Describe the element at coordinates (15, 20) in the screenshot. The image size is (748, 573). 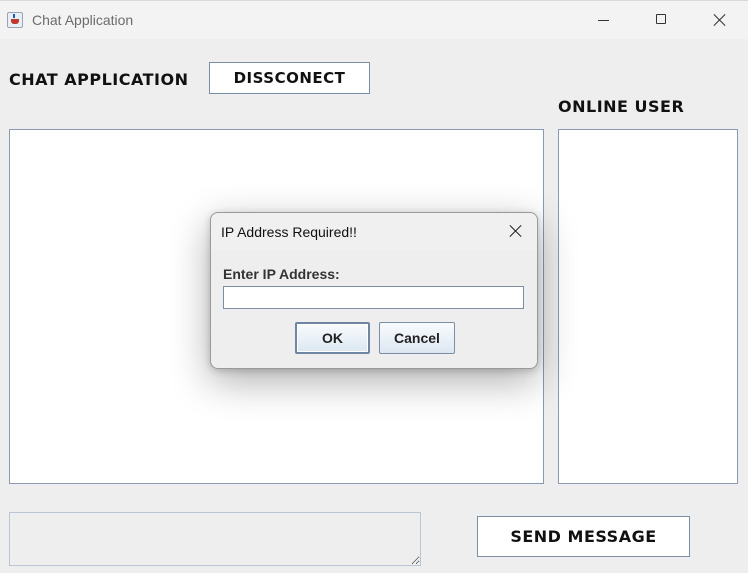
I see `java-cup-icon` at that location.